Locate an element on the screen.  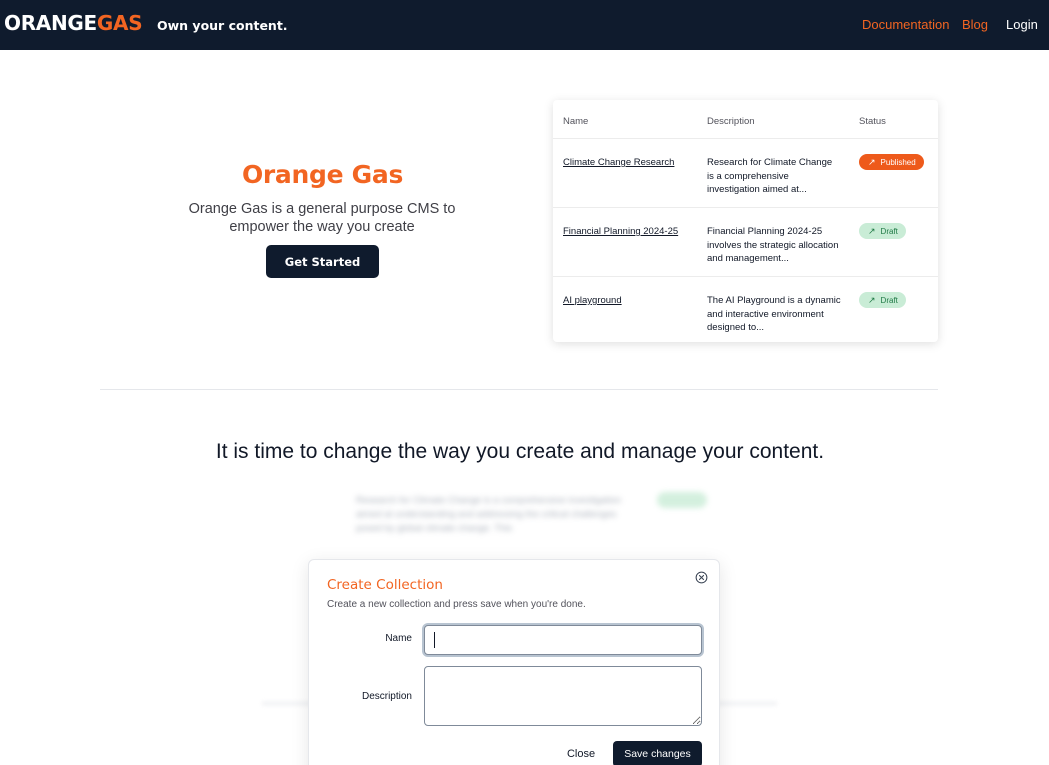
collection-name-link: Climate Change Research is located at coordinates (618, 162).